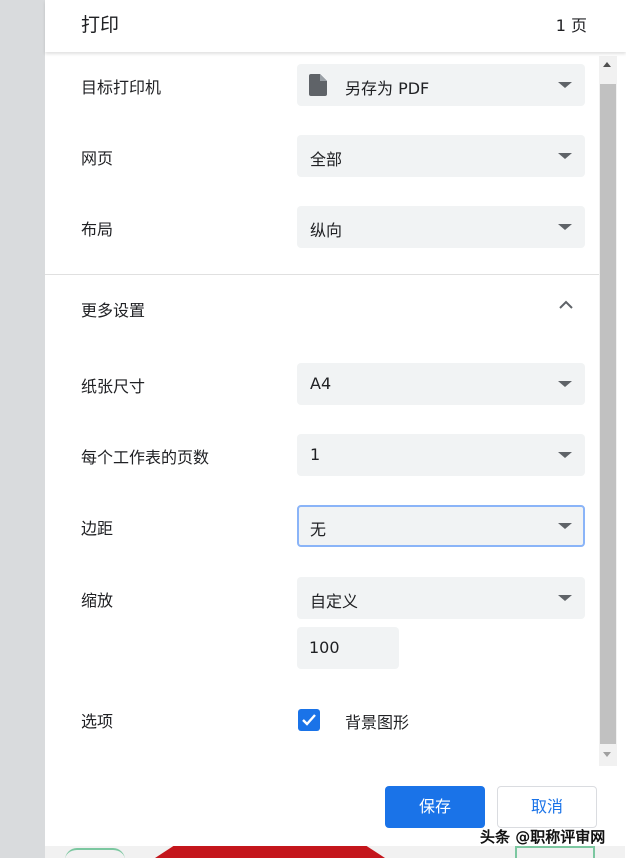  I want to click on pages-value: 全部, so click(326, 159).